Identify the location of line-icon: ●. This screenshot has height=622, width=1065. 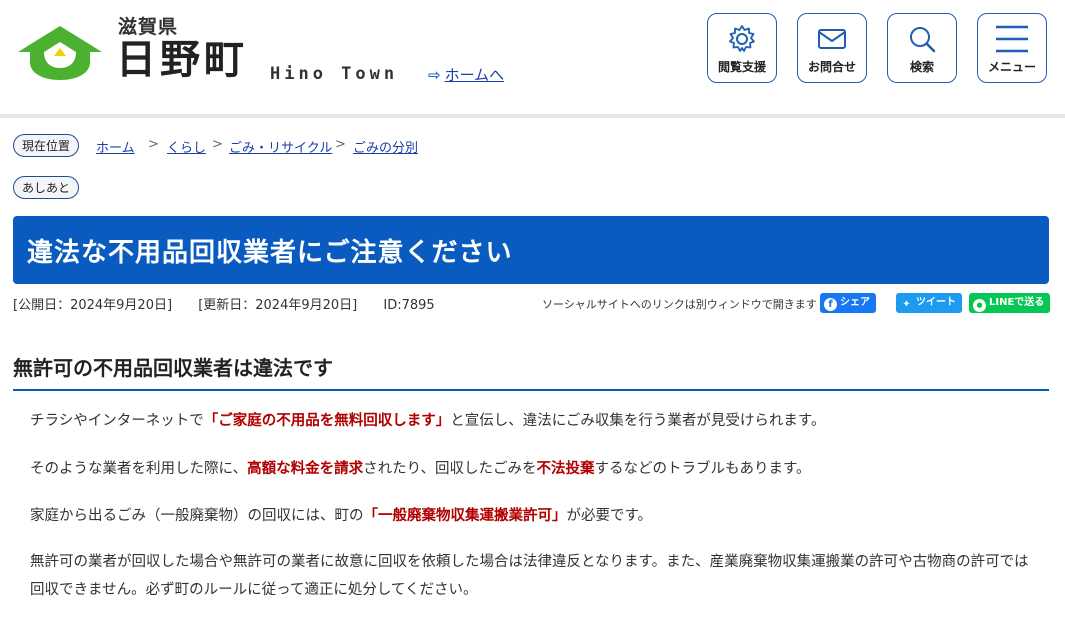
(979, 305).